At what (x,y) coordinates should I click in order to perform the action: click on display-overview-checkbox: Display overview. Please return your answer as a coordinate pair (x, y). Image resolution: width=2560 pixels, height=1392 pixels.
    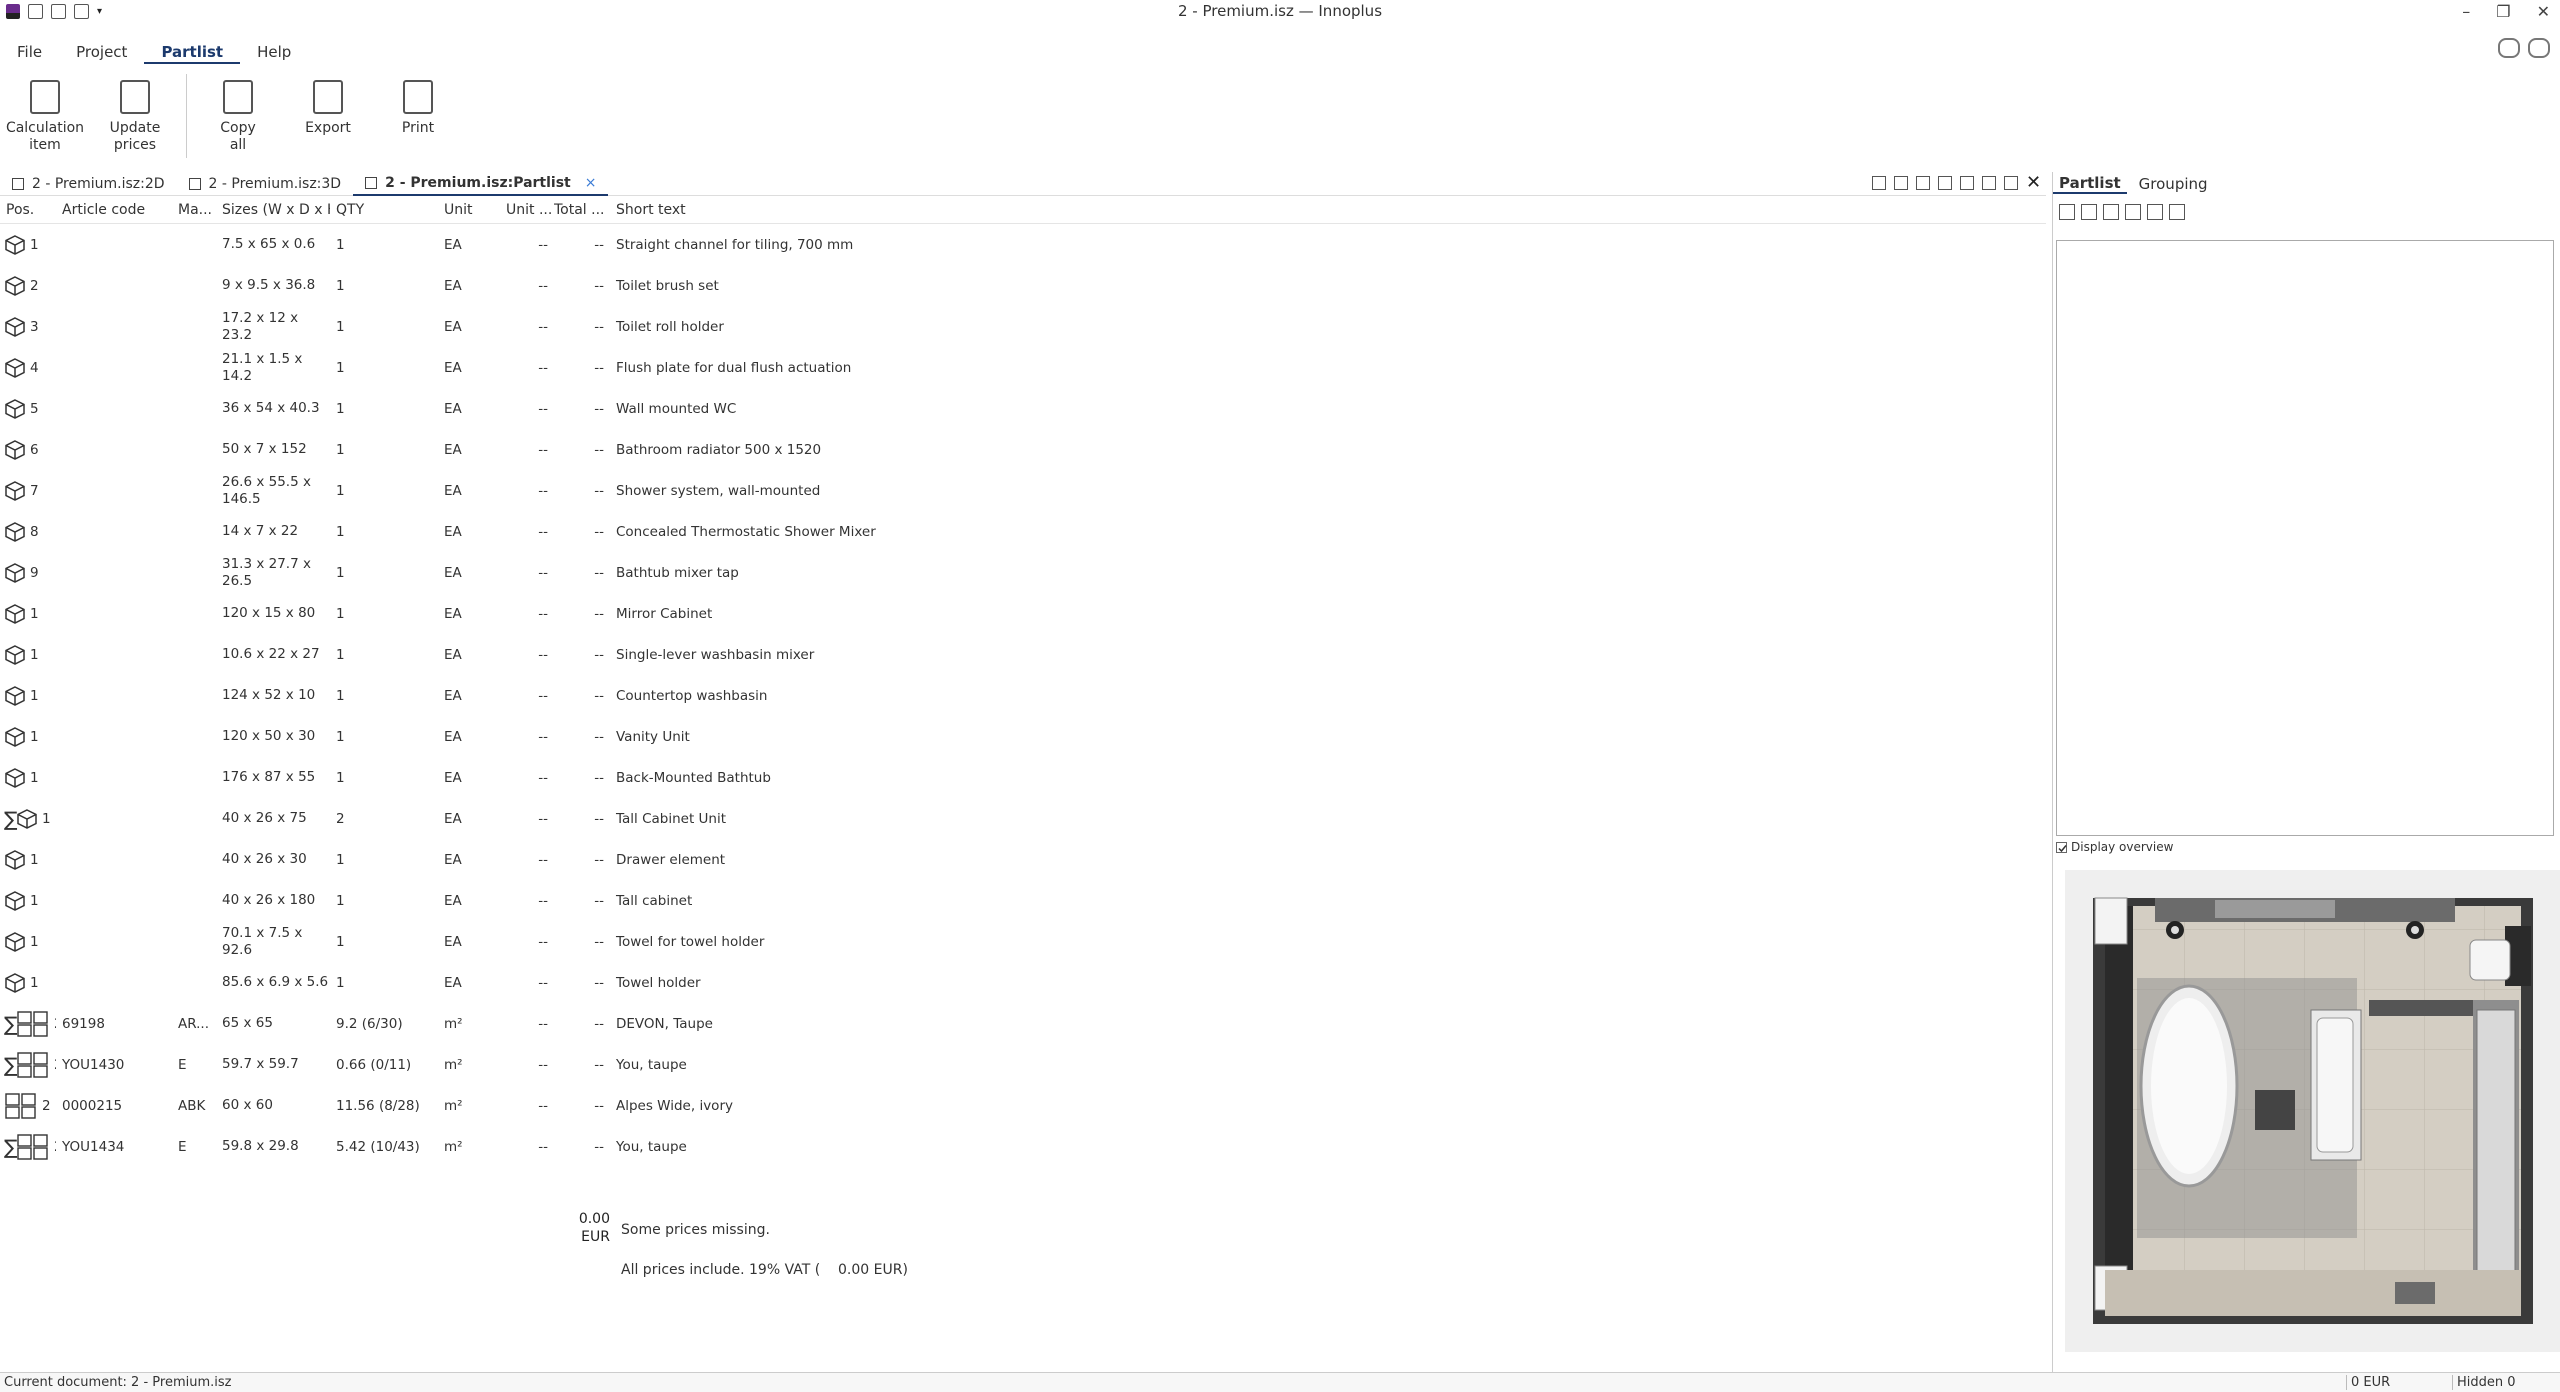
    Looking at the image, I should click on (2114, 847).